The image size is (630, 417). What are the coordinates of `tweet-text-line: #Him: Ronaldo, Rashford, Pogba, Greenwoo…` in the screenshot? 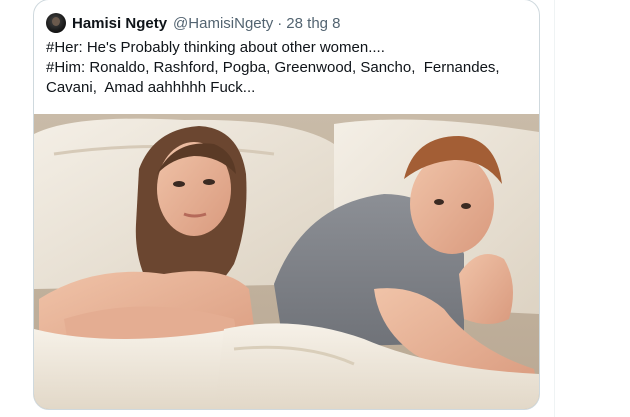 It's located at (273, 67).